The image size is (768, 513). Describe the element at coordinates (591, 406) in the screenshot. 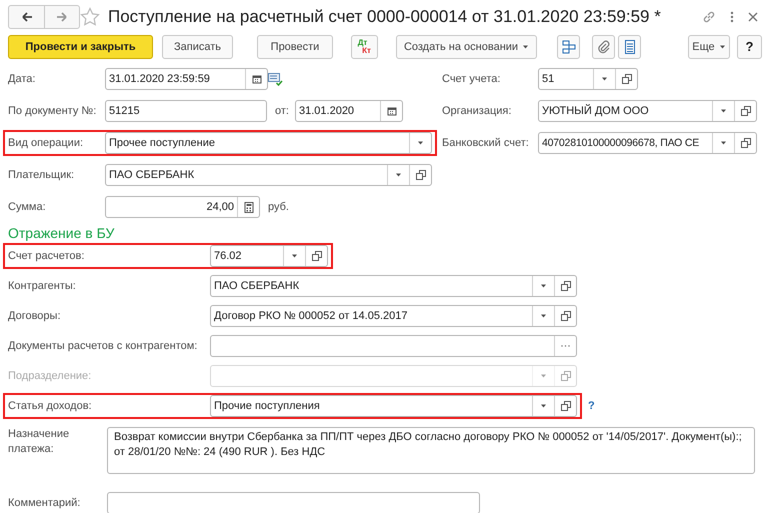

I see `help-link: ?` at that location.